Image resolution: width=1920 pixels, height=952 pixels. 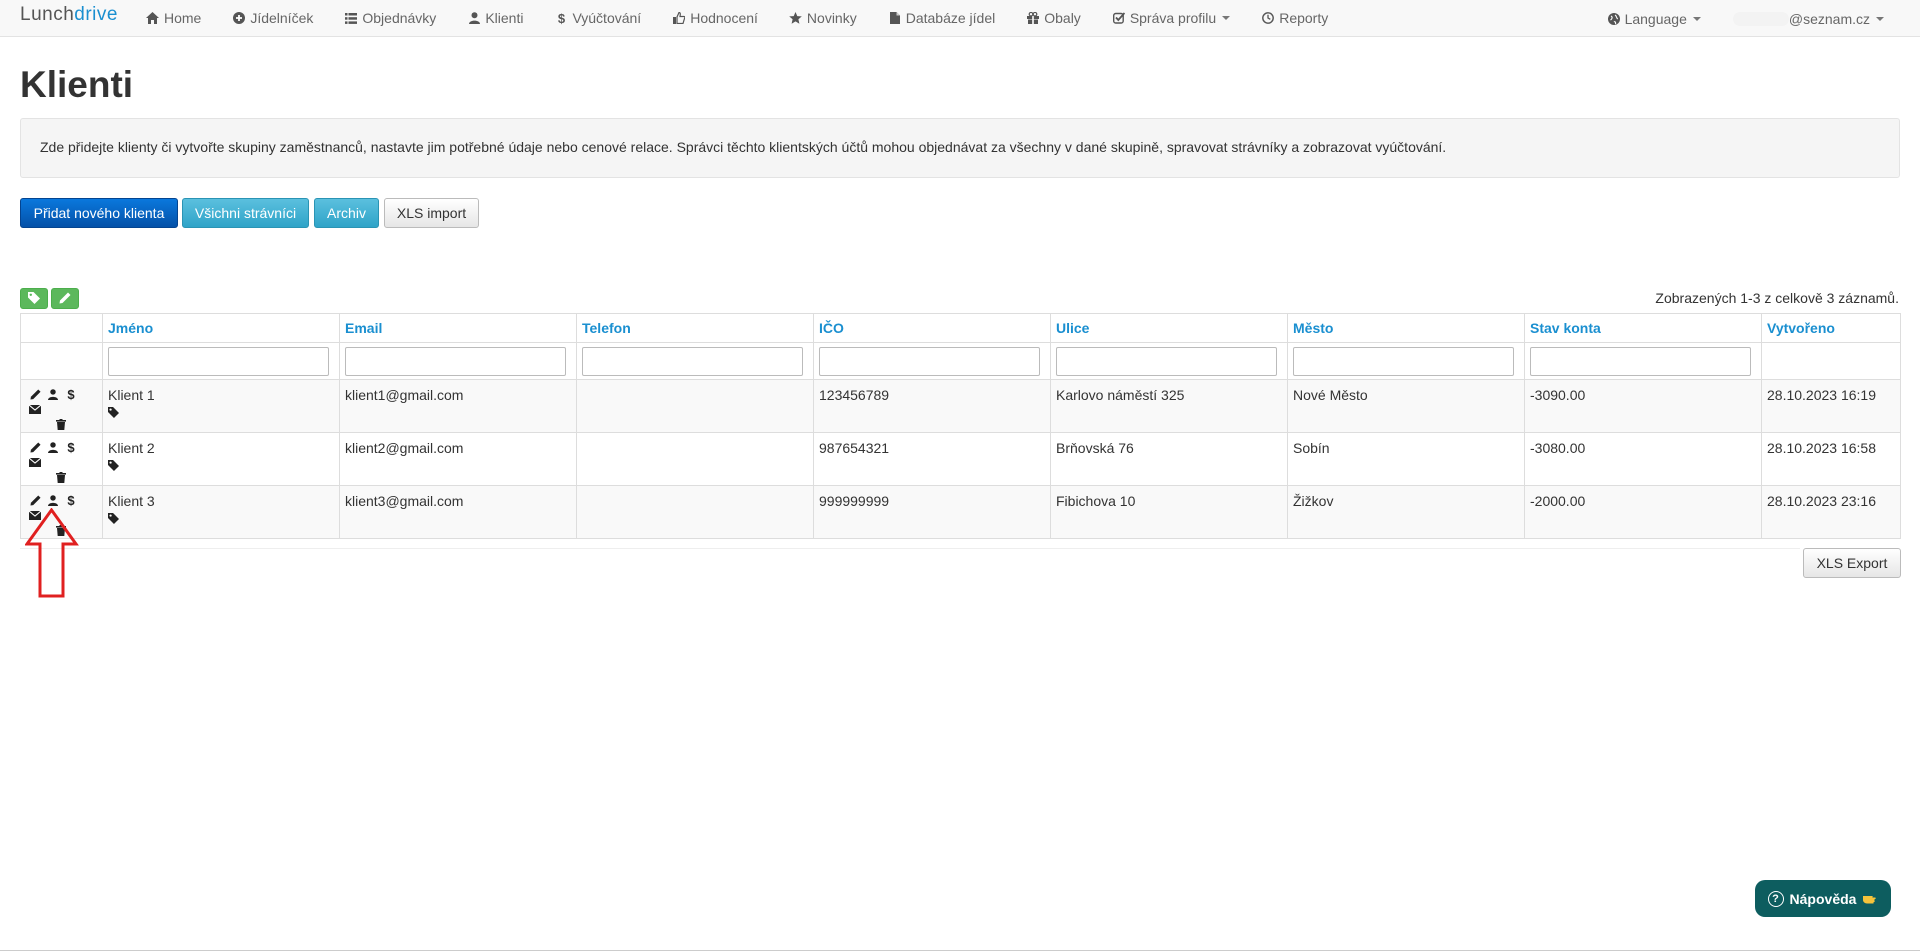 What do you see at coordinates (221, 328) in the screenshot?
I see `header-name: Jméno` at bounding box center [221, 328].